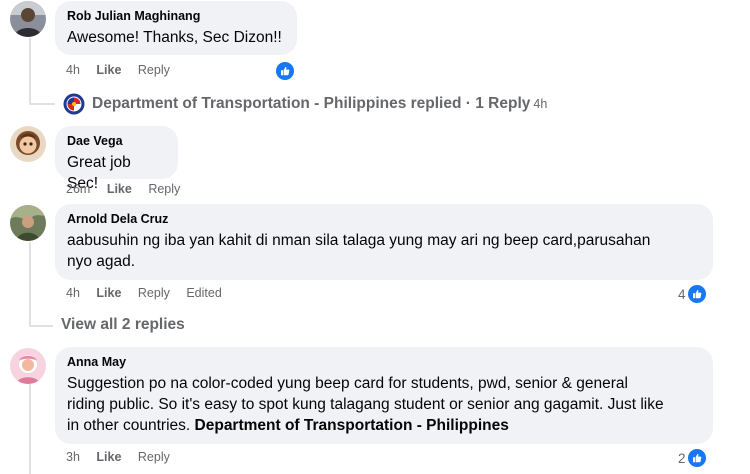  I want to click on comment-text: Awesome! Thanks, Sec Dizon!!, so click(174, 37).